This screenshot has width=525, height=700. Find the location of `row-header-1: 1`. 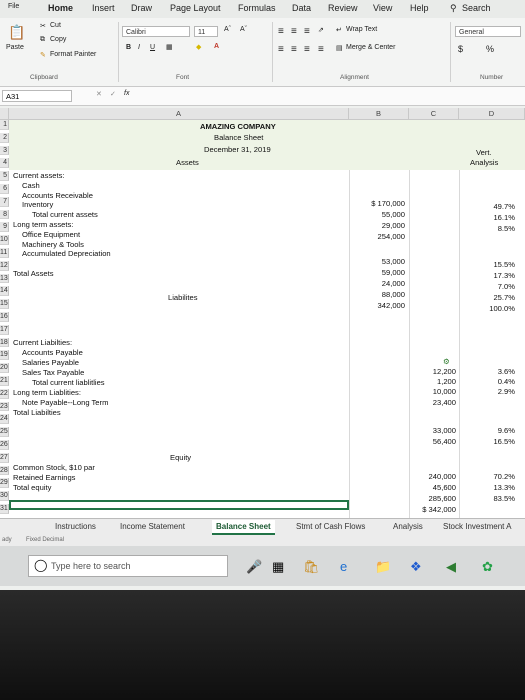

row-header-1: 1 is located at coordinates (4, 125).